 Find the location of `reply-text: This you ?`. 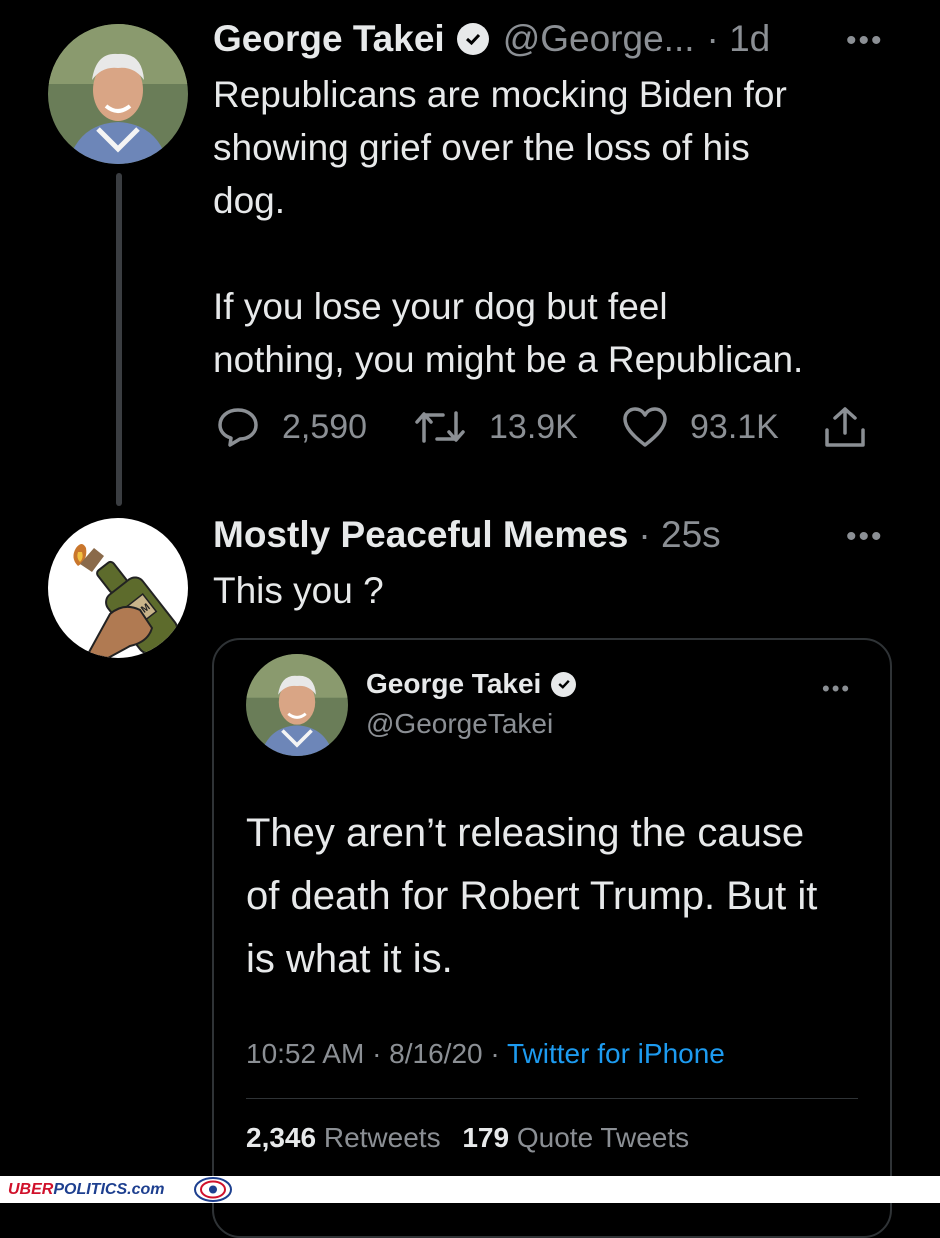

reply-text: This you ? is located at coordinates (298, 590).